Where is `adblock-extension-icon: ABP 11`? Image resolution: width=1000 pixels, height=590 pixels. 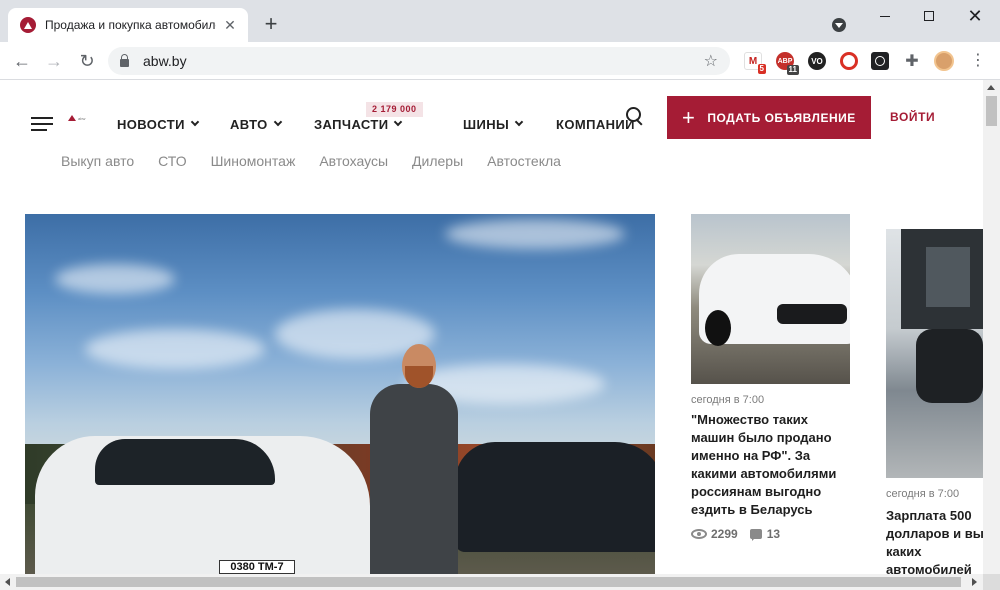
adblock-extension-icon: ABP 11 is located at coordinates (787, 63).